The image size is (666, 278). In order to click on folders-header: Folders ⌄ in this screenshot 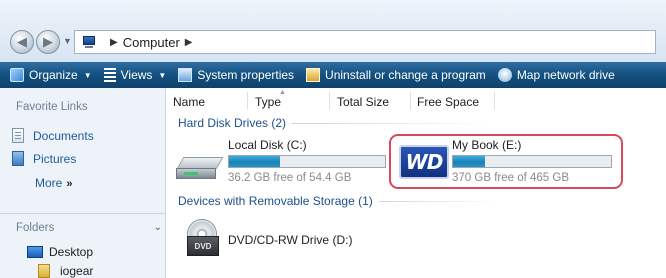, I will do `click(89, 228)`.